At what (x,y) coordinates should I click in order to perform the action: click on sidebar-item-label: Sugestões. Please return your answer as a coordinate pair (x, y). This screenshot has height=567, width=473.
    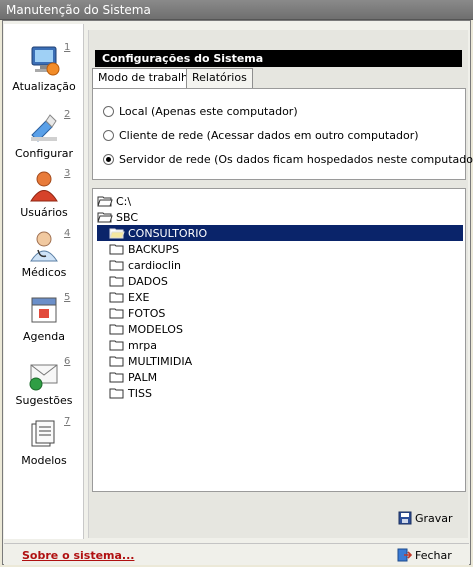
    Looking at the image, I should click on (44, 400).